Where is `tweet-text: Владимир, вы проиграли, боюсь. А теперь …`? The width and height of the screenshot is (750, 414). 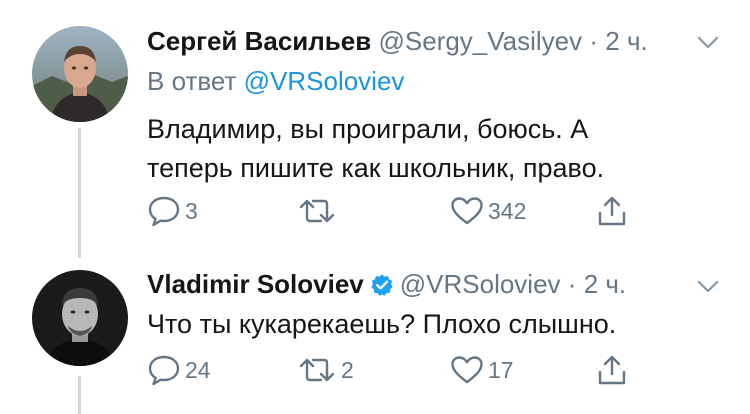 tweet-text: Владимир, вы проиграли, боюсь. А теперь … is located at coordinates (427, 149).